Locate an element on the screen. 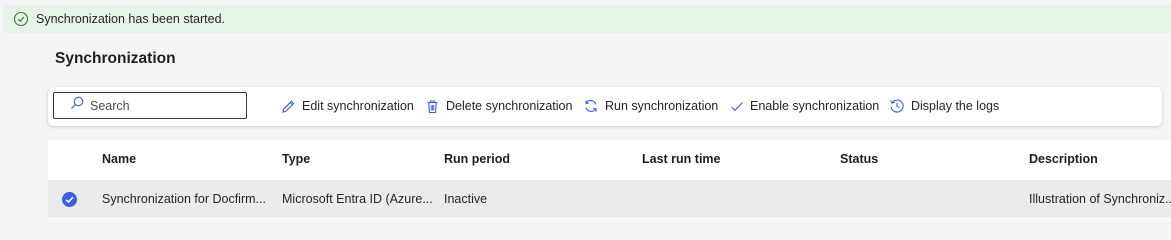  pencil-icon is located at coordinates (288, 106).